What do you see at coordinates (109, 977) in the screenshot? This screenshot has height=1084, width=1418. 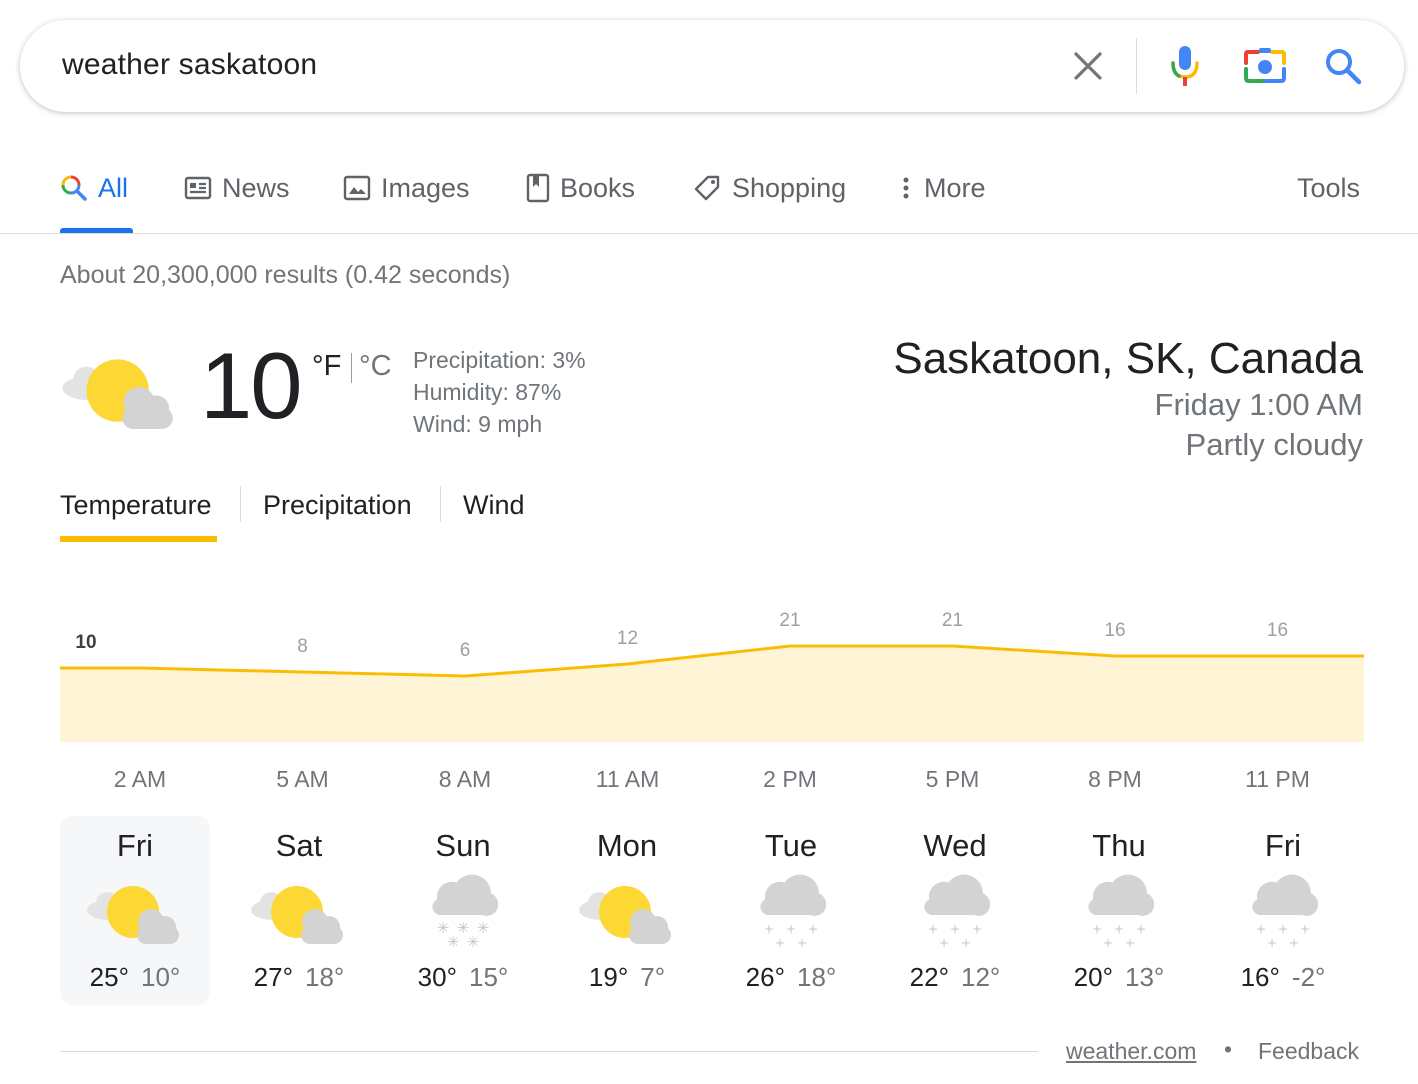 I see `forecast-high: 25°` at bounding box center [109, 977].